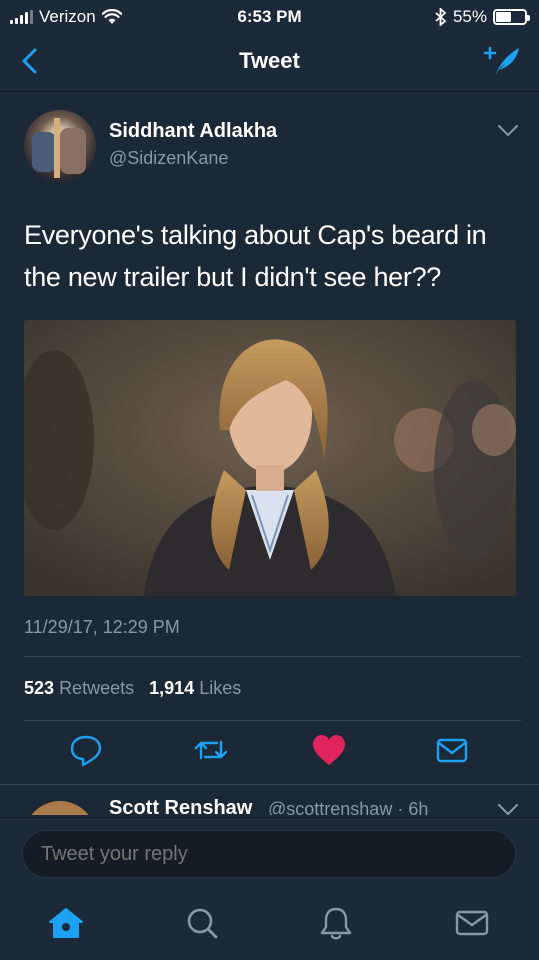 This screenshot has width=539, height=960. Describe the element at coordinates (441, 17) in the screenshot. I see `bluetooth-icon` at that location.